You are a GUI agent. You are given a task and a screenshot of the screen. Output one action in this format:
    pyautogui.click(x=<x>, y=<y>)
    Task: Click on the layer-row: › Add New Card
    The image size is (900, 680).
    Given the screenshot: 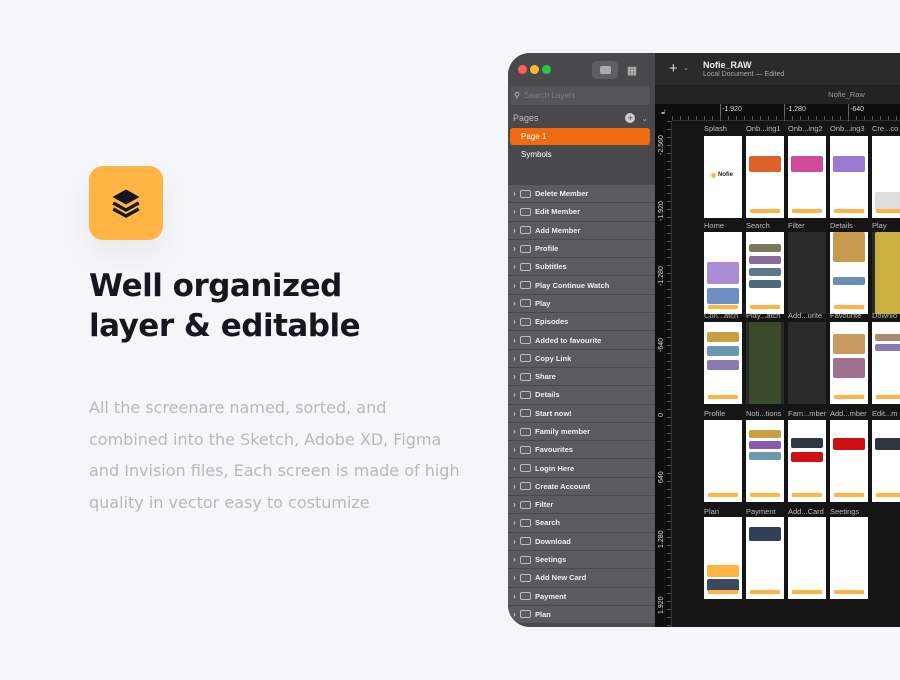 What is the action you would take?
    pyautogui.click(x=581, y=578)
    